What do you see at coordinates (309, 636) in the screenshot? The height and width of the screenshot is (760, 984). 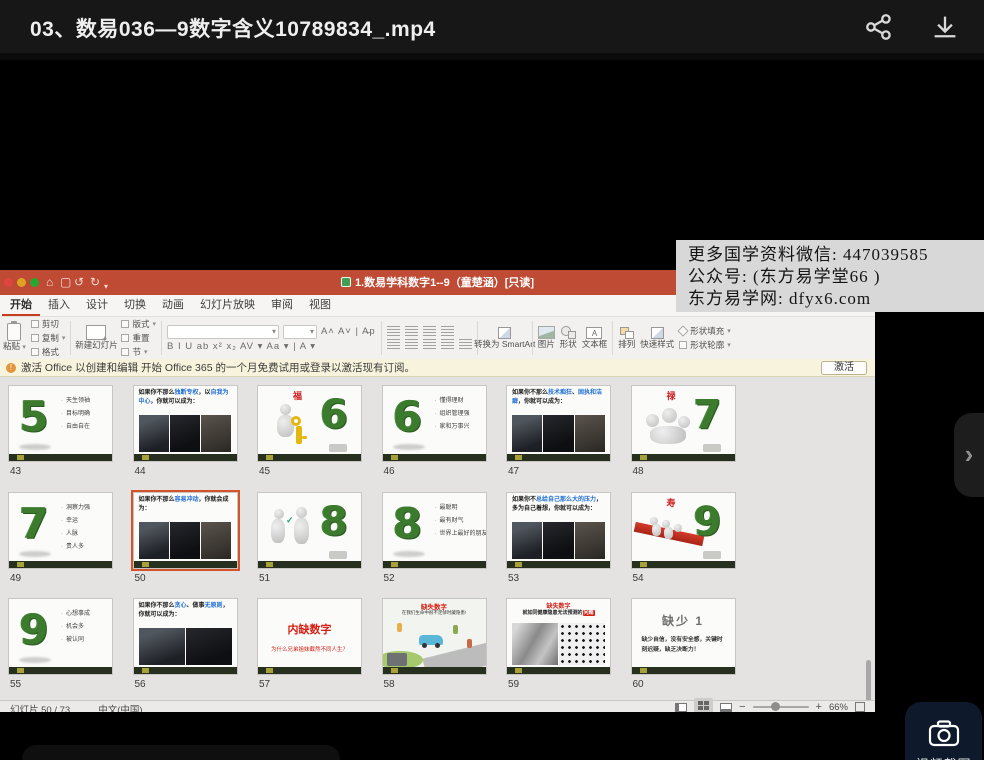 I see `slide-thumbnail-57: 内缺数字 为什么兄弟姐妹截然不同人生？` at bounding box center [309, 636].